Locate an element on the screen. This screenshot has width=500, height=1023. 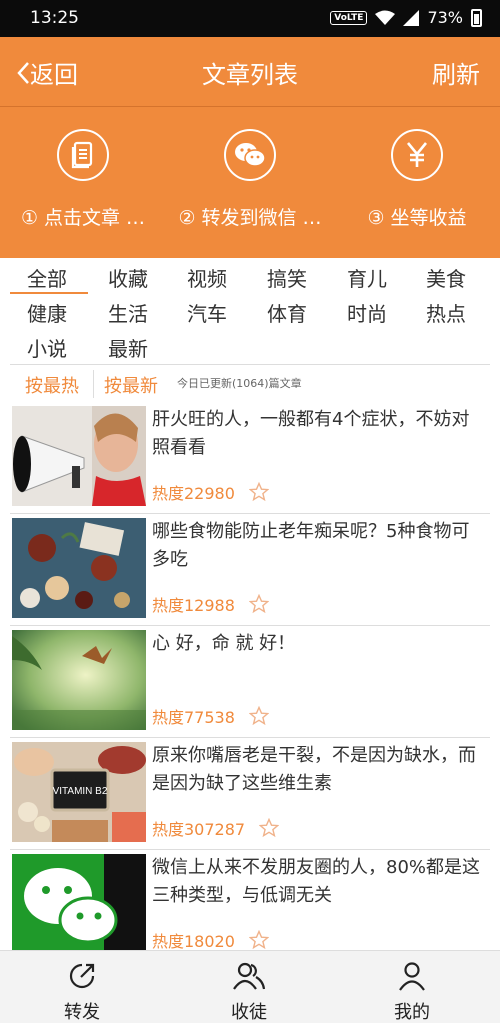
list-item: 肝火旺的人，一般都有4个症状，不妨对照看看 热度22980 is located at coordinates (250, 458).